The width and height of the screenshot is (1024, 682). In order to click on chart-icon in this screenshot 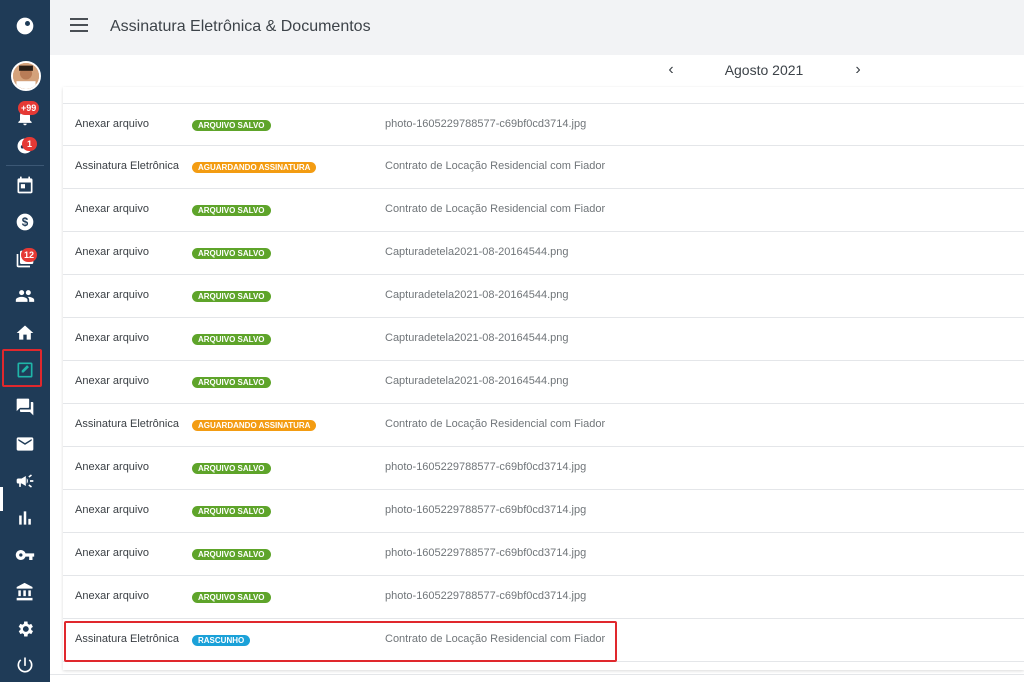, I will do `click(25, 518)`.